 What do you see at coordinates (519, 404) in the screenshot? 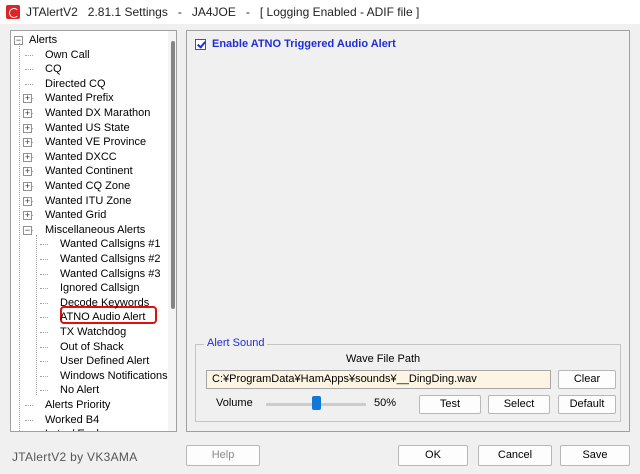
I see `select-button: Select` at bounding box center [519, 404].